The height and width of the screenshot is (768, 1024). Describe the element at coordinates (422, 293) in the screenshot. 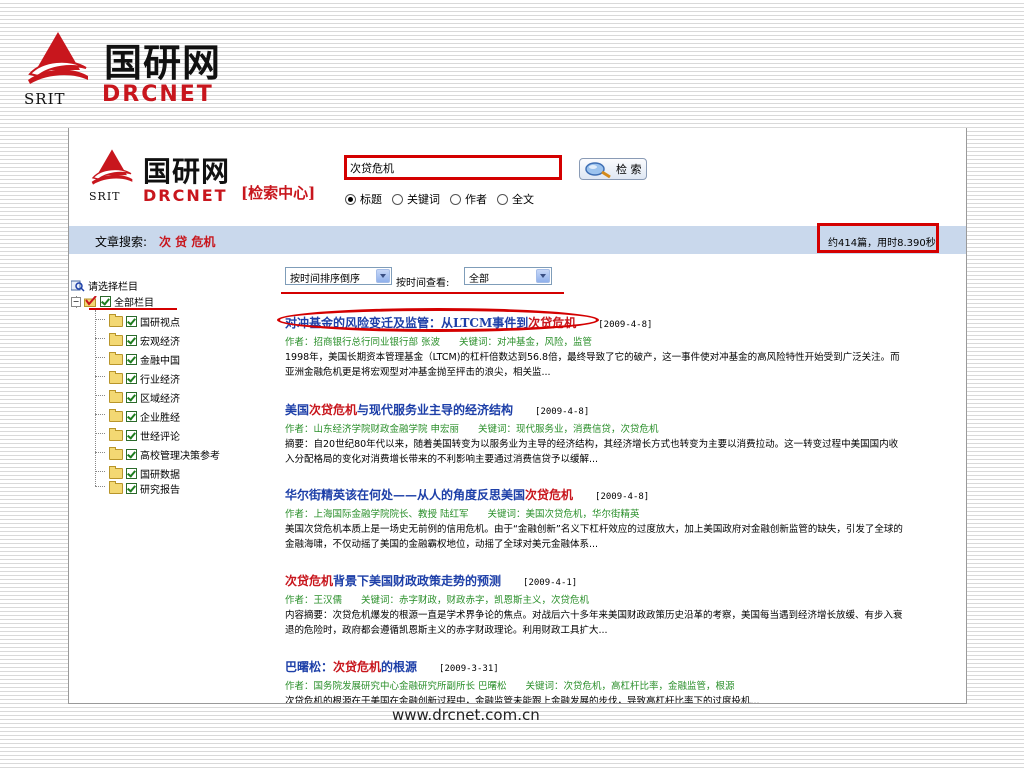

I see `sort-underline` at that location.